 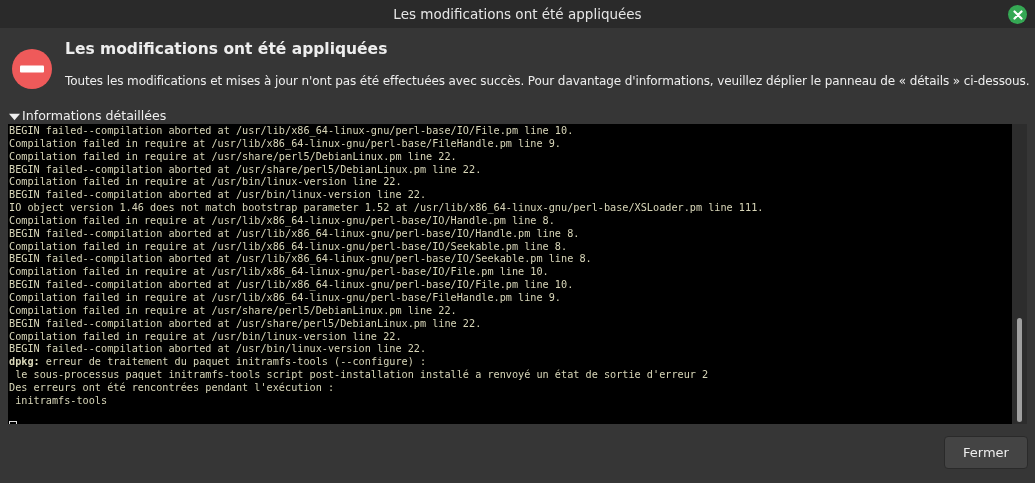 I want to click on close-icon, so click(x=1017, y=14).